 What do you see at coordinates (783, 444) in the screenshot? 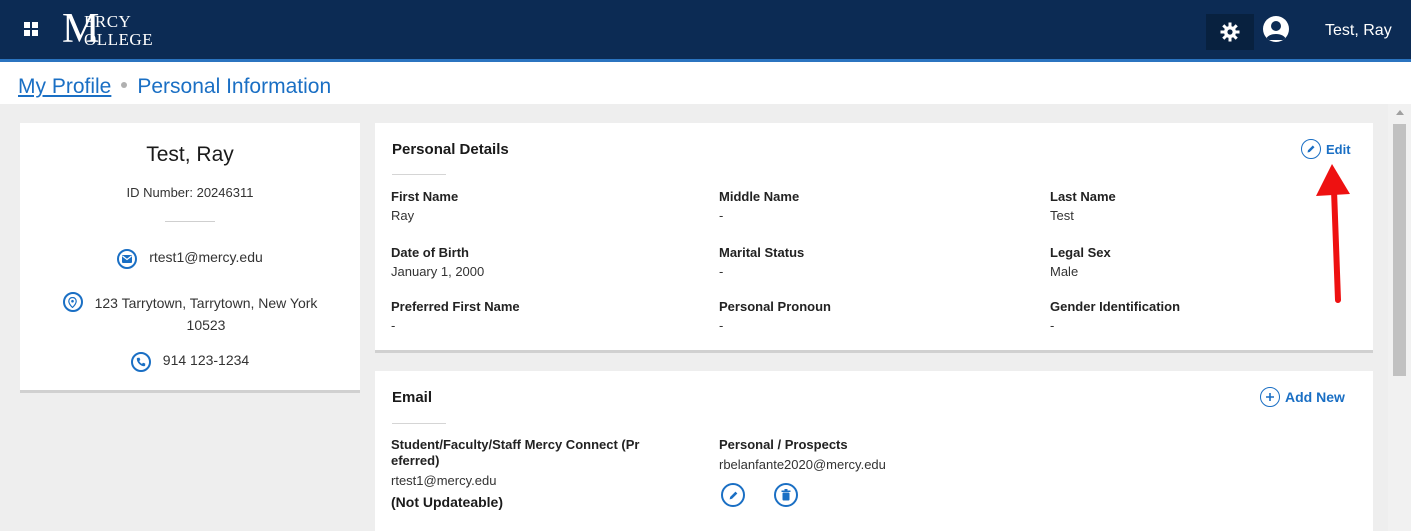
I see `email-type-label: Personal / Prospects` at bounding box center [783, 444].